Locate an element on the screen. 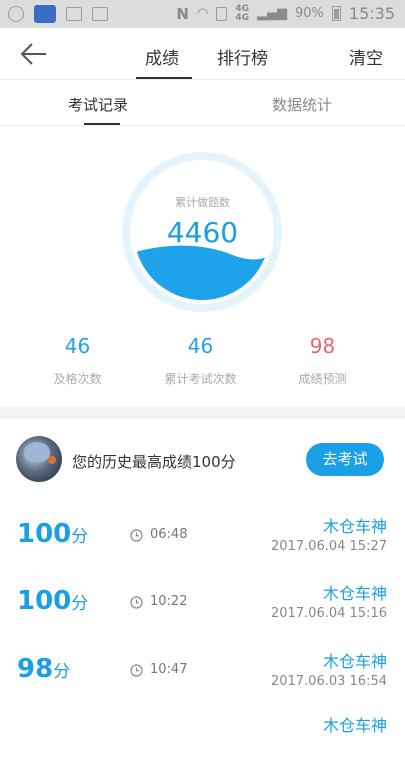 The width and height of the screenshot is (405, 778). stat-label: 及格次数 is located at coordinates (77, 379).